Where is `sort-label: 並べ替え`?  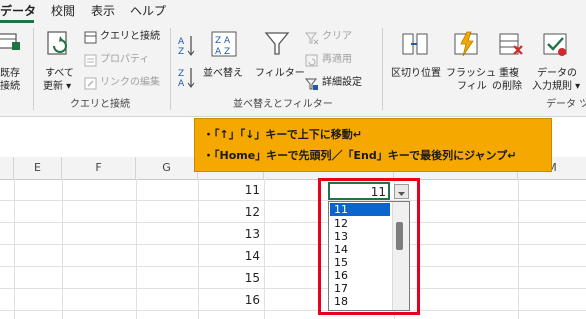
sort-label: 並べ替え is located at coordinates (223, 73).